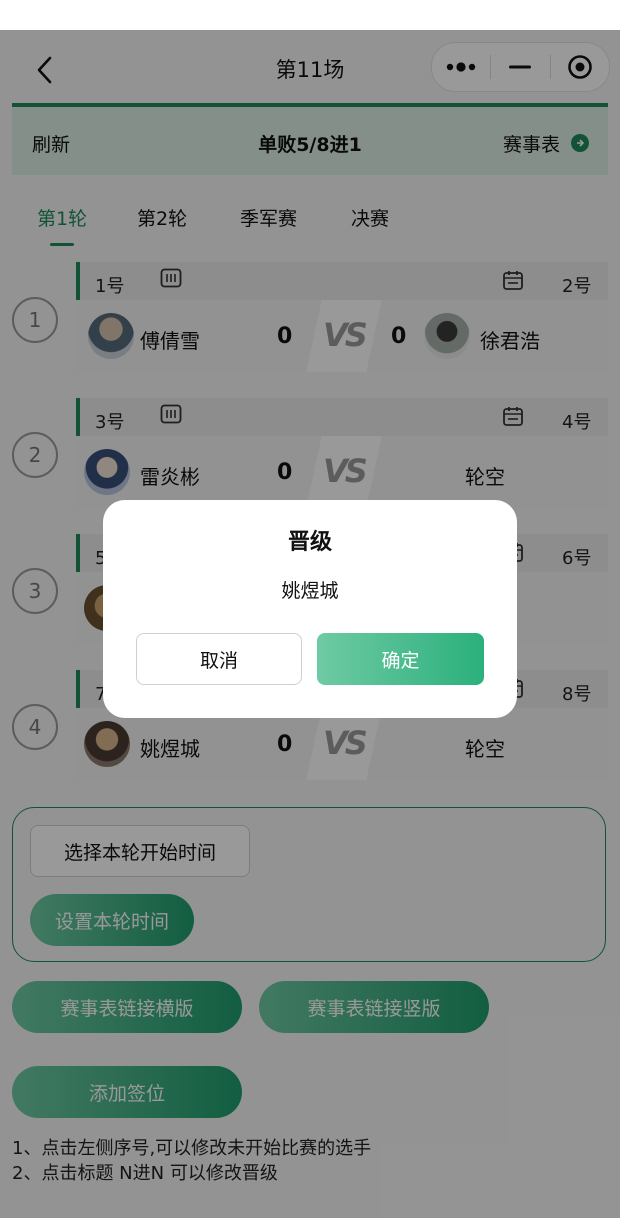  Describe the element at coordinates (400, 659) in the screenshot. I see `confirm-button: 确定` at that location.